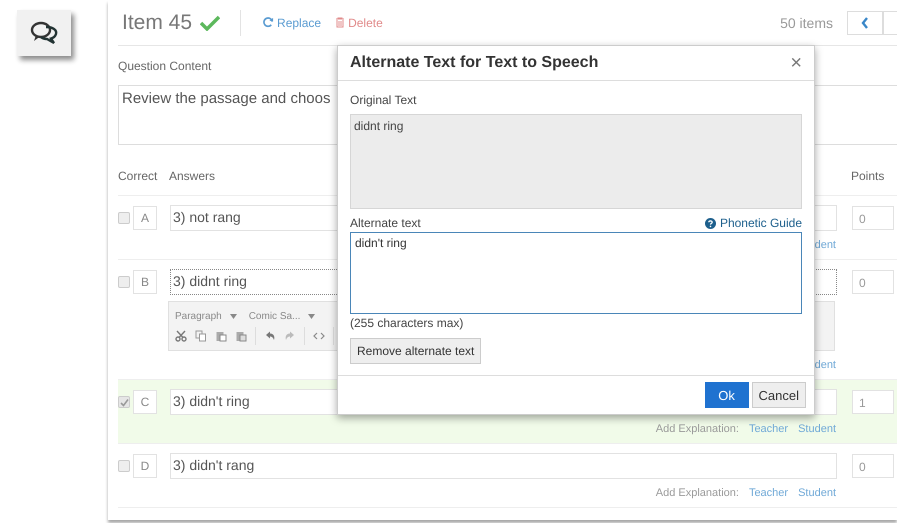 This screenshot has width=897, height=523. What do you see at coordinates (145, 282) in the screenshot?
I see `answer-letter: B` at bounding box center [145, 282].